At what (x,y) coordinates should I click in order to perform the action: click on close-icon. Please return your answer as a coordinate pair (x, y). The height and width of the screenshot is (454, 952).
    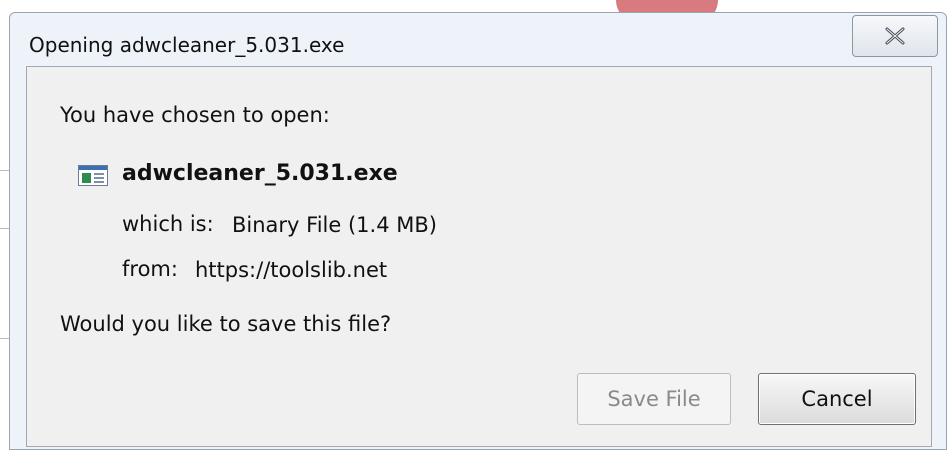
    Looking at the image, I should click on (895, 36).